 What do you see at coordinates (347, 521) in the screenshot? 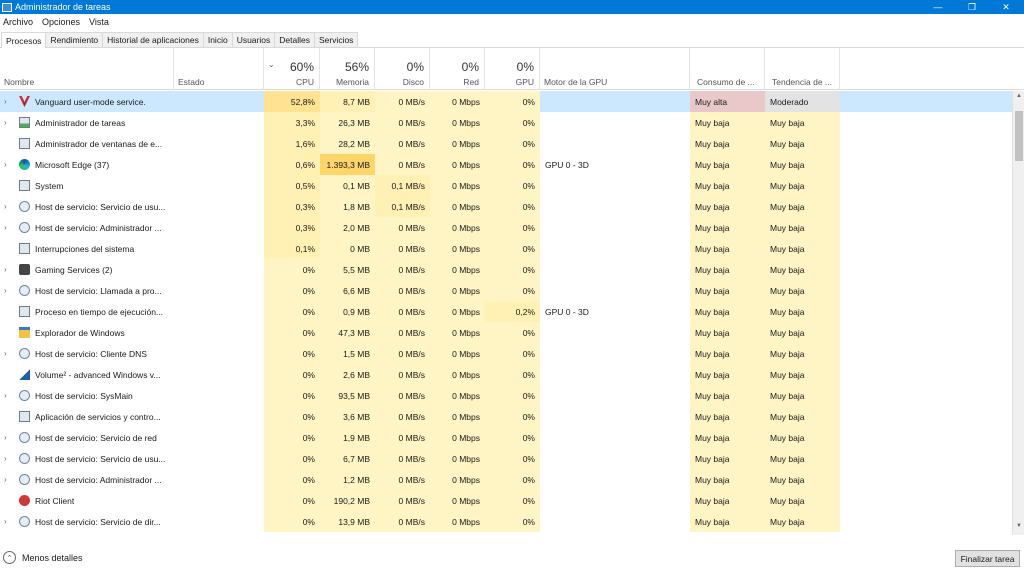
I see `process-mem-cell: 13,9 MB` at bounding box center [347, 521].